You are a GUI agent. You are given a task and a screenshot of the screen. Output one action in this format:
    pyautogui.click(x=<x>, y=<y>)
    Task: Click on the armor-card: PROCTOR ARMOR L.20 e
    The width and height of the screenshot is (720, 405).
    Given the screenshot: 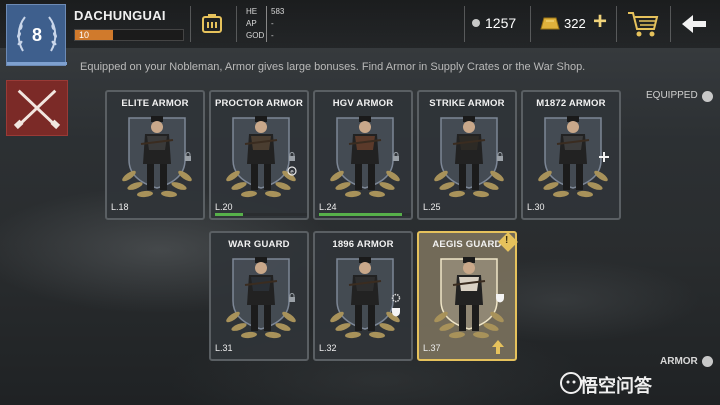 What is the action you would take?
    pyautogui.click(x=259, y=155)
    